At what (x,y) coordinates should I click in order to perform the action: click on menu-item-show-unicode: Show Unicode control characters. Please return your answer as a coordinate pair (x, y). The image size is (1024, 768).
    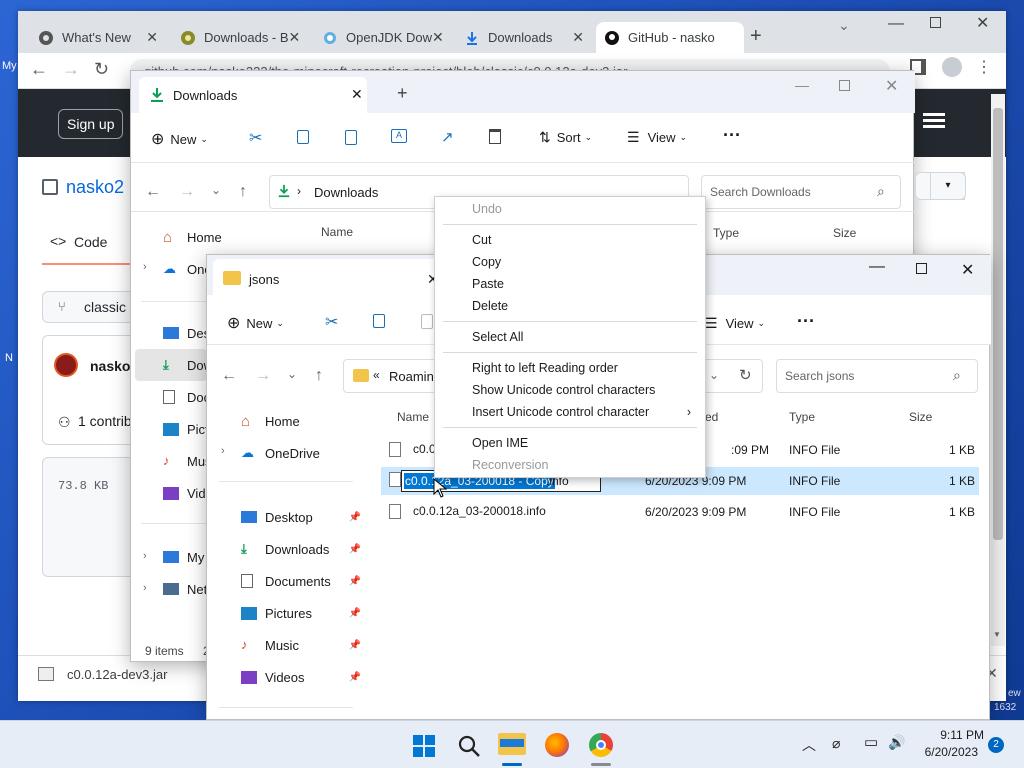
    Looking at the image, I should click on (570, 390).